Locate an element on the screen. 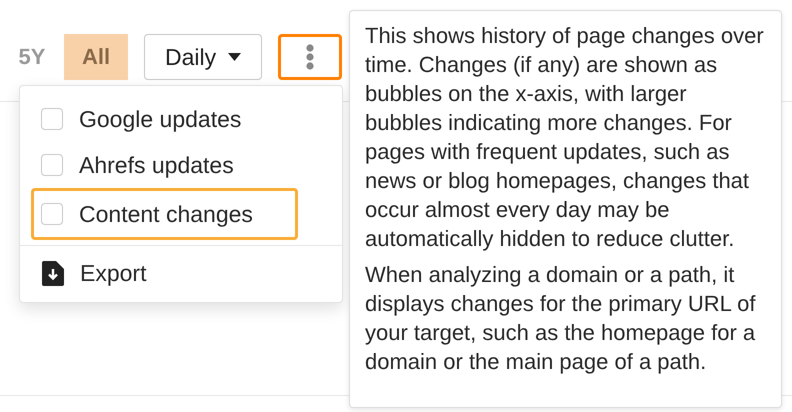 The width and height of the screenshot is (792, 412). kebab-icon is located at coordinates (310, 57).